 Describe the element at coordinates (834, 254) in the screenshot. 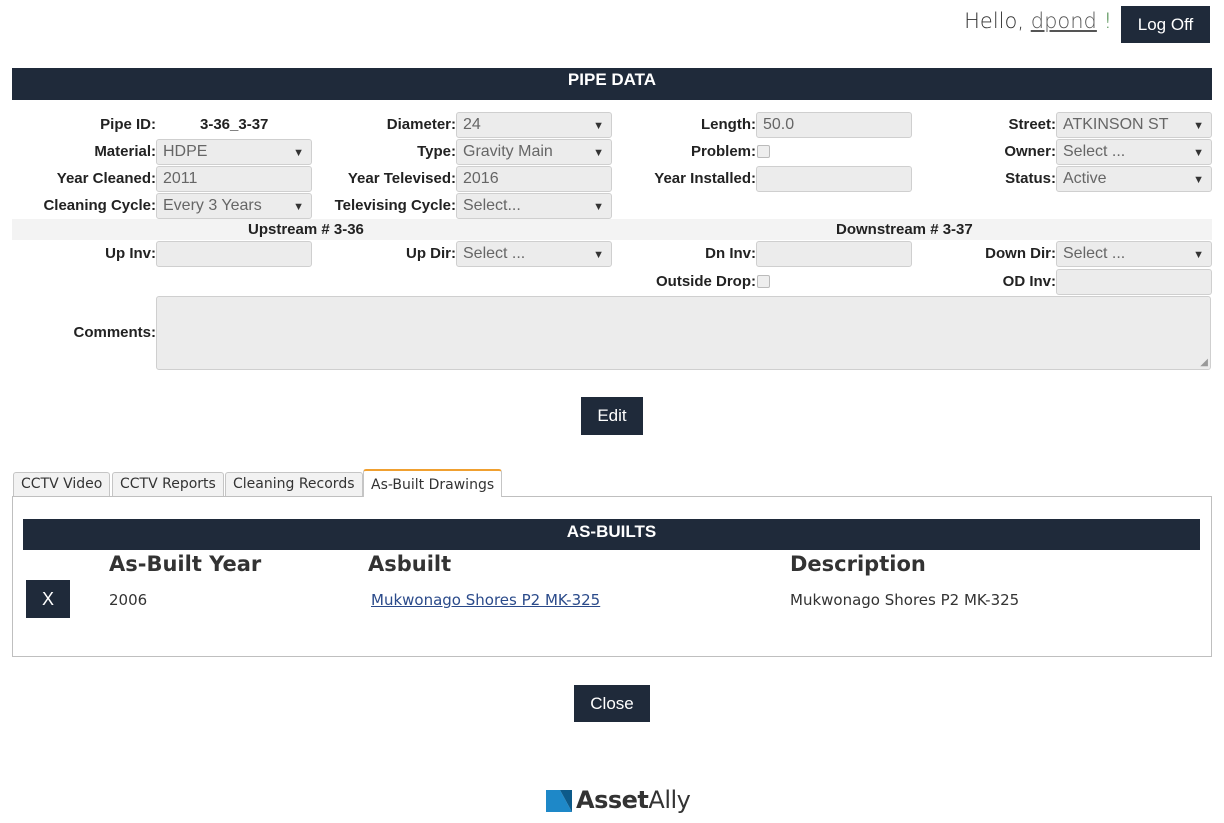

I see `dn-inv-input` at that location.